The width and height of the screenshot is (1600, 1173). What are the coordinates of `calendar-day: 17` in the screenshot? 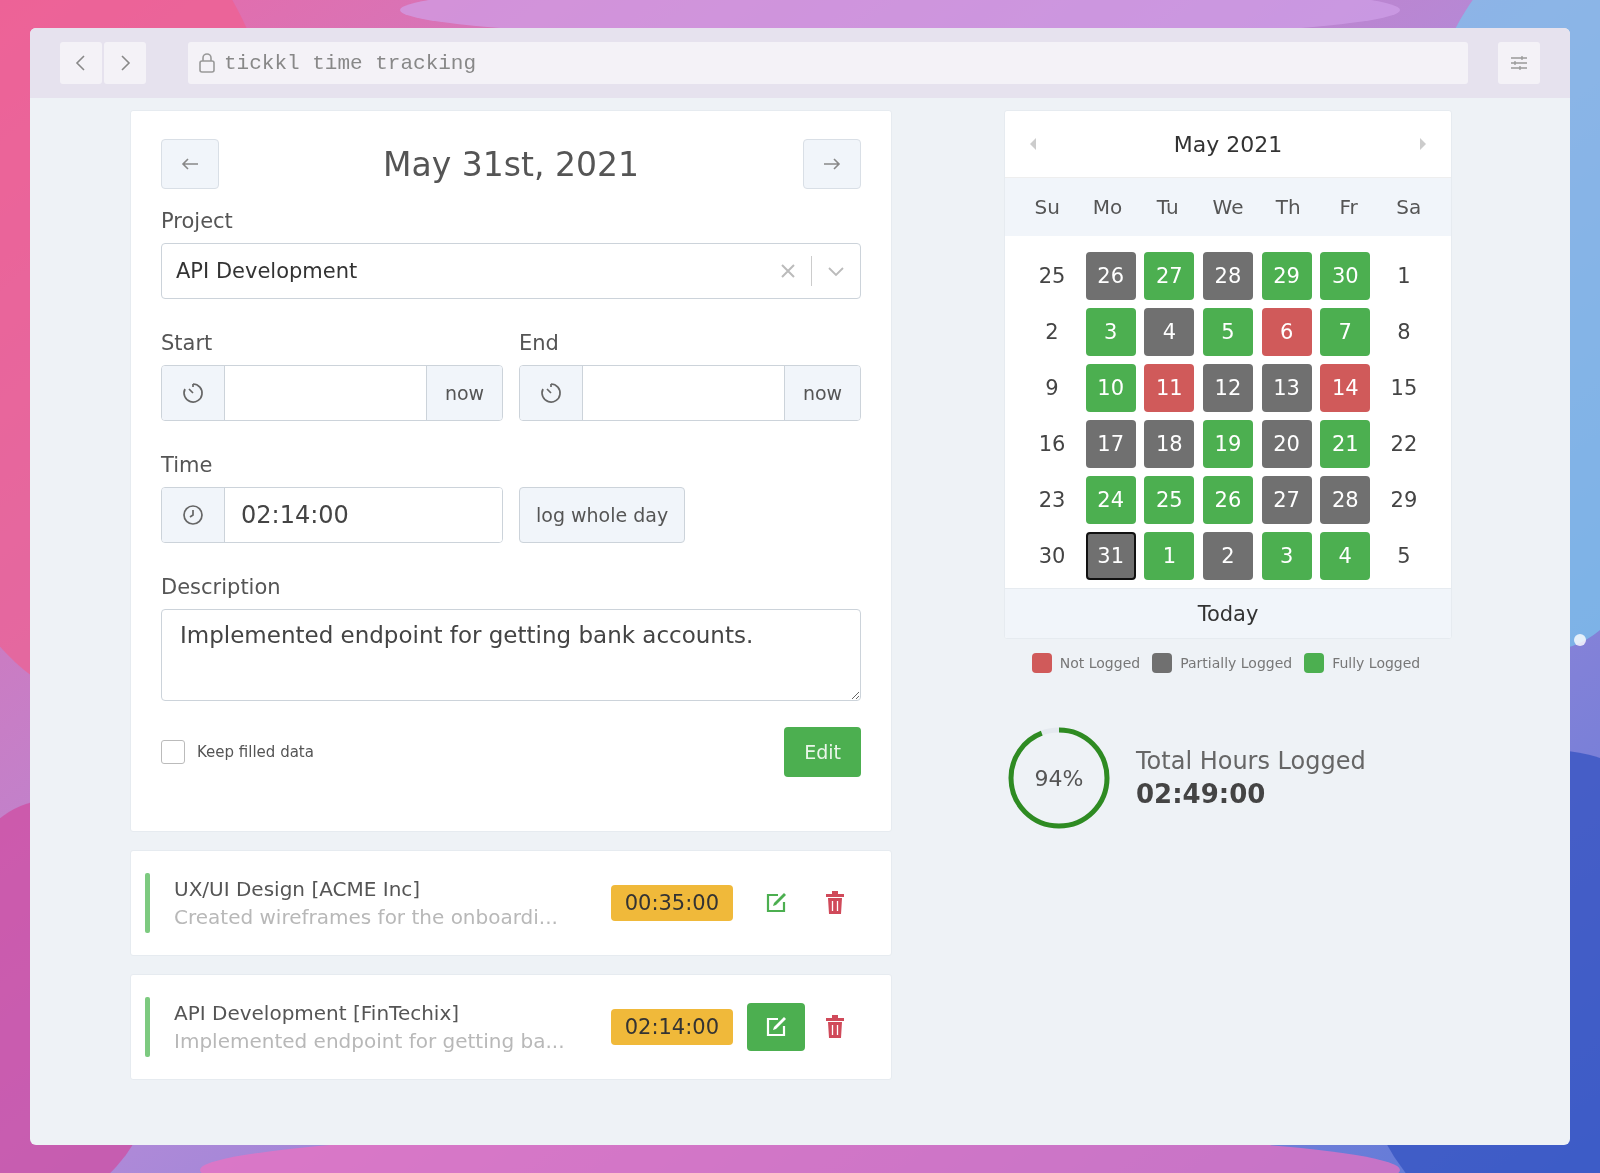 It's located at (1110, 444).